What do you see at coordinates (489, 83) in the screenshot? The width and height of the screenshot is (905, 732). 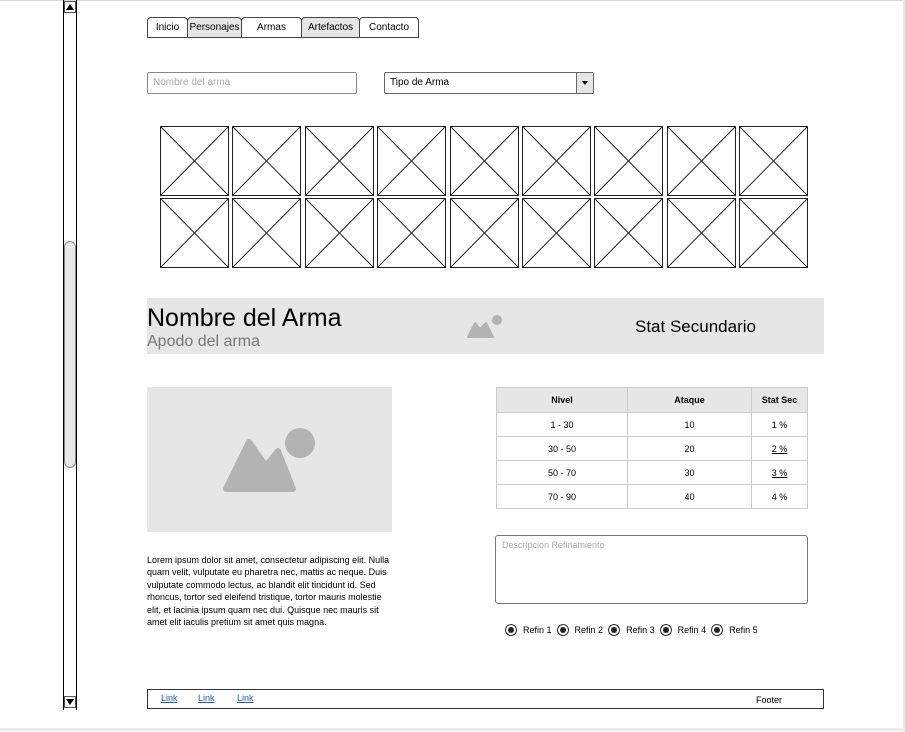 I see `weapon-type-select: Tipo de Arma` at bounding box center [489, 83].